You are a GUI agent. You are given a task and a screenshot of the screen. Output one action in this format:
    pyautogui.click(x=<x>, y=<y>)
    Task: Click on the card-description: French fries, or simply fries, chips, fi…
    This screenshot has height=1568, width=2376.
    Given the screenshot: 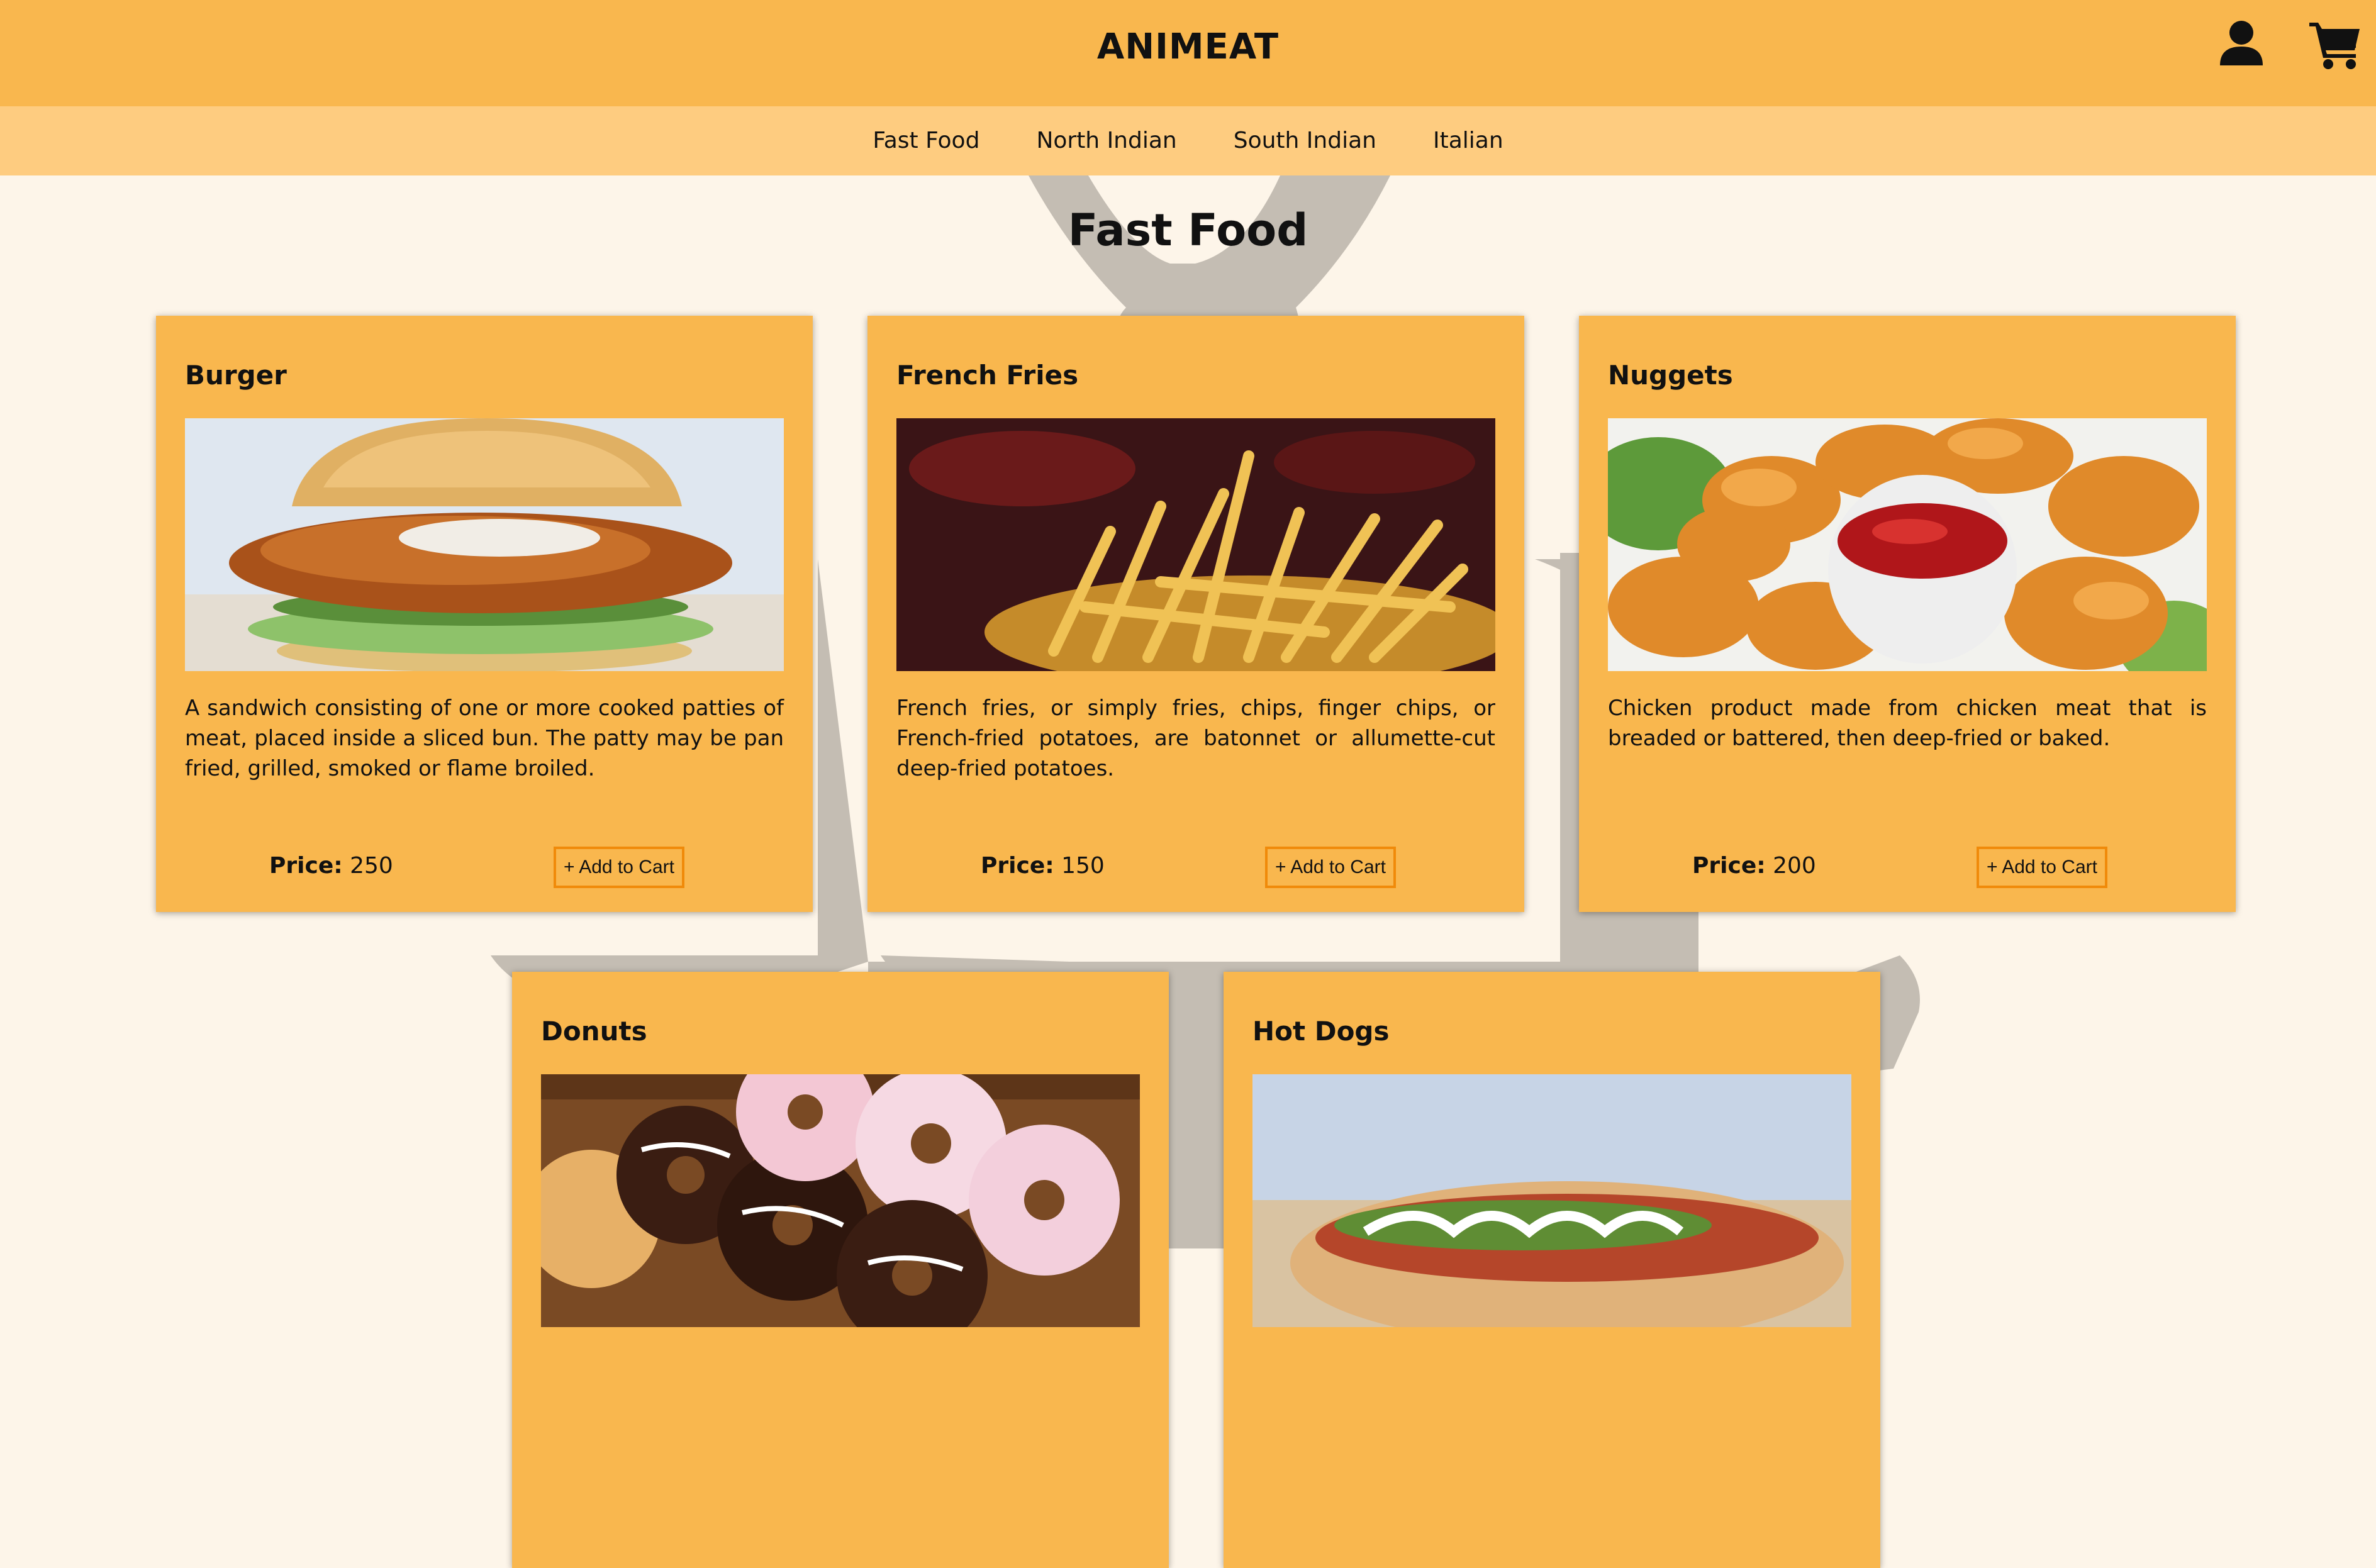 What is the action you would take?
    pyautogui.click(x=1195, y=738)
    